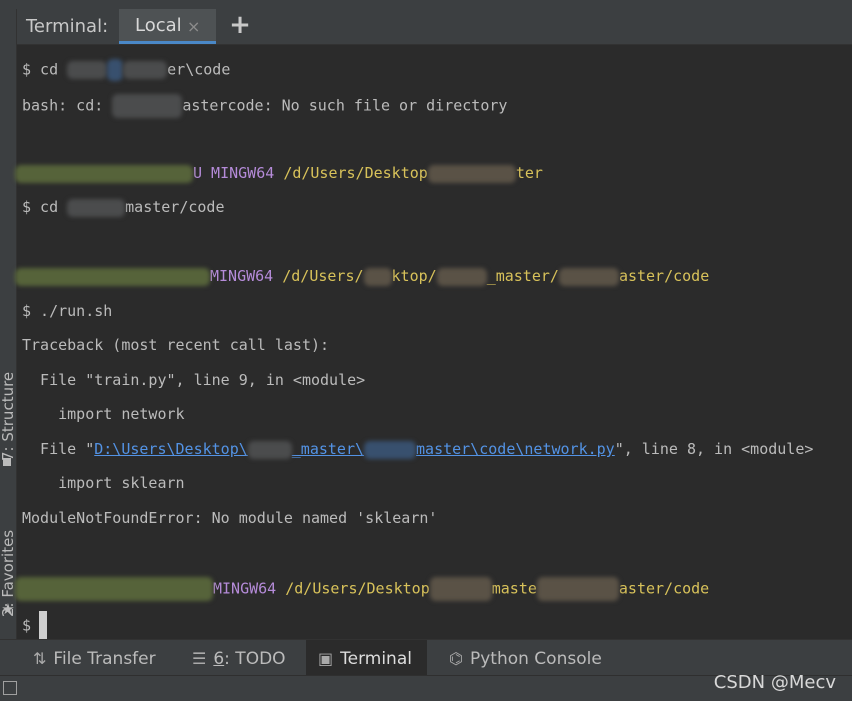  I want to click on terminal-prompt-line: $, so click(35, 626).